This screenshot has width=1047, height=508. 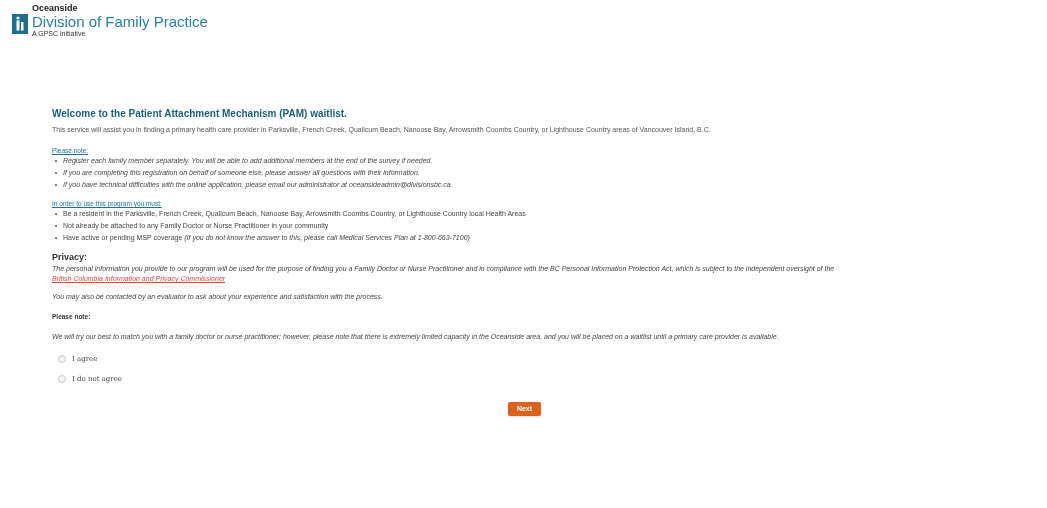 What do you see at coordinates (70, 257) in the screenshot?
I see `privacy-heading: Privacy:` at bounding box center [70, 257].